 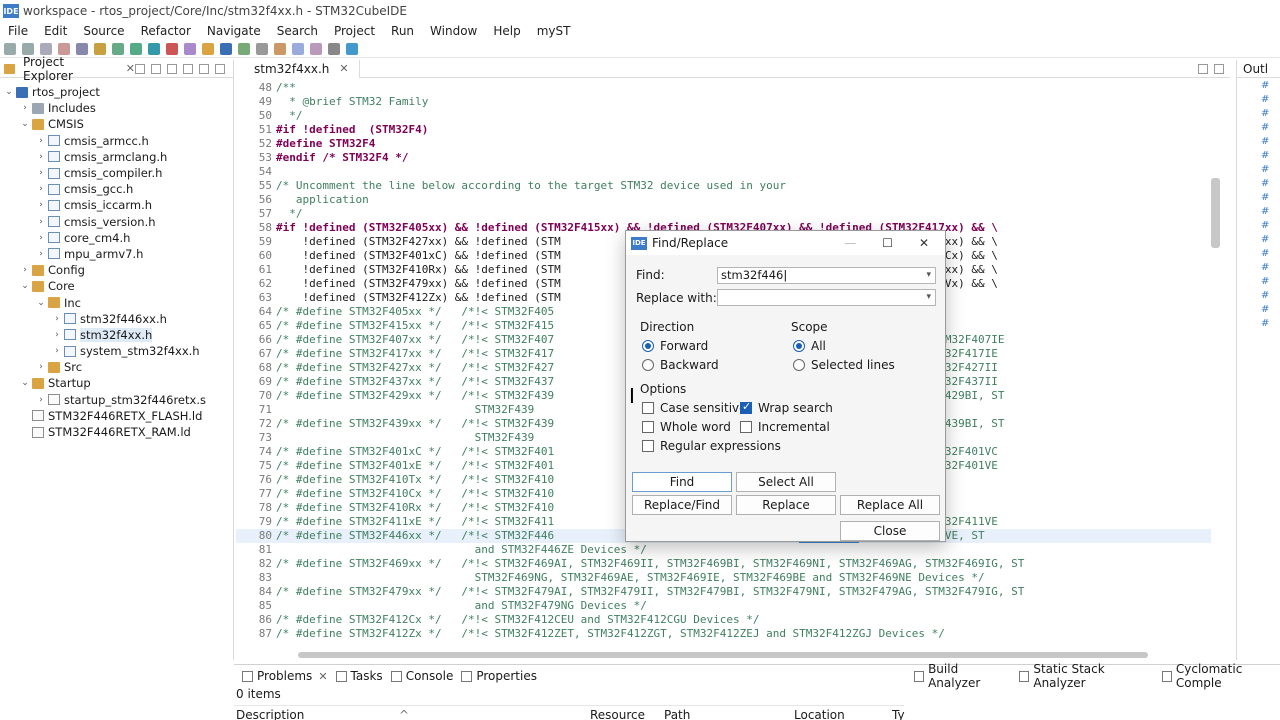 I want to click on tab-build-0: Build Analyzer, so click(x=959, y=676).